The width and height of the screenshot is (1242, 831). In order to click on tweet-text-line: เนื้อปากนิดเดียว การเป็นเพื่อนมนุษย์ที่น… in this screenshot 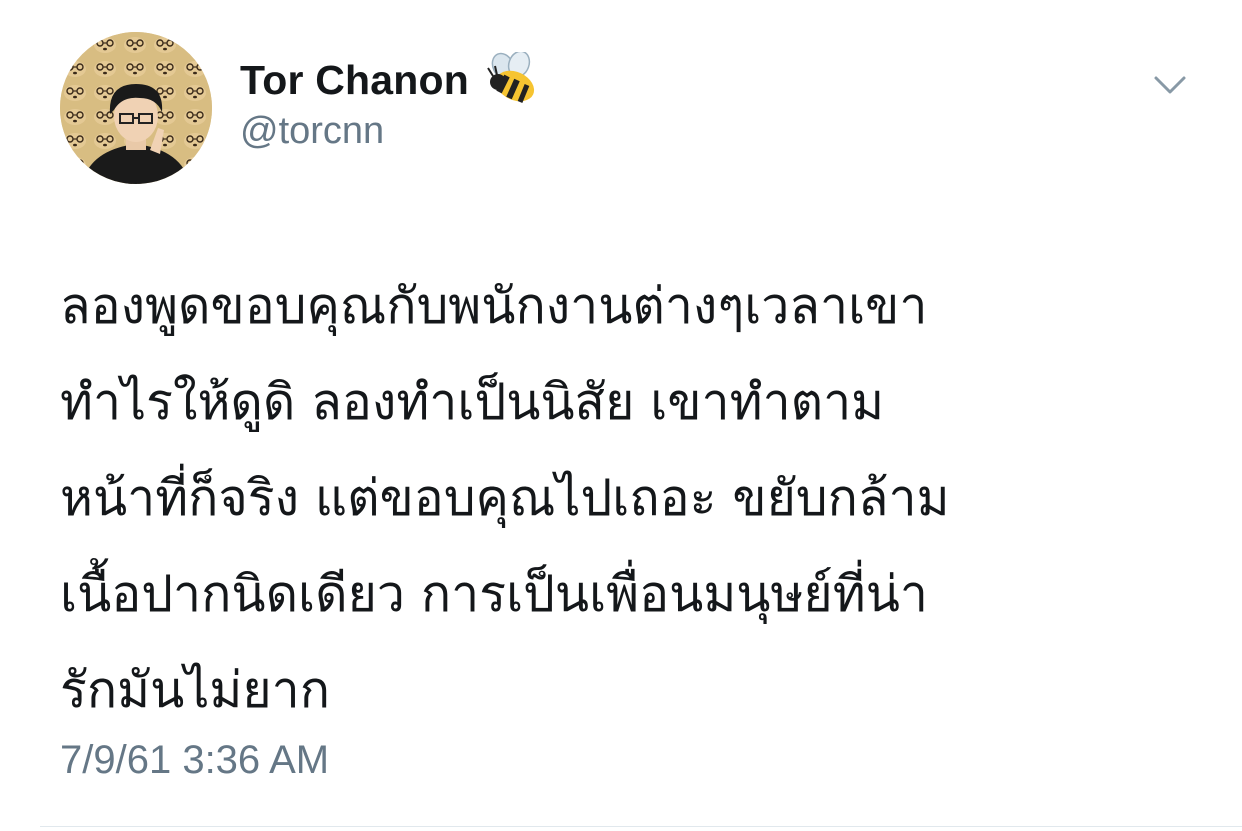, I will do `click(494, 594)`.